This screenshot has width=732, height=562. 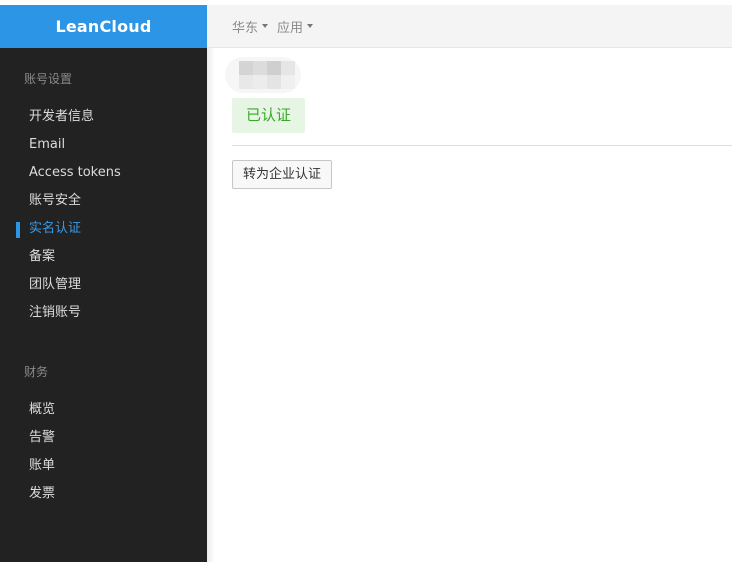 What do you see at coordinates (245, 28) in the screenshot?
I see `region-dropdown-label: 华东` at bounding box center [245, 28].